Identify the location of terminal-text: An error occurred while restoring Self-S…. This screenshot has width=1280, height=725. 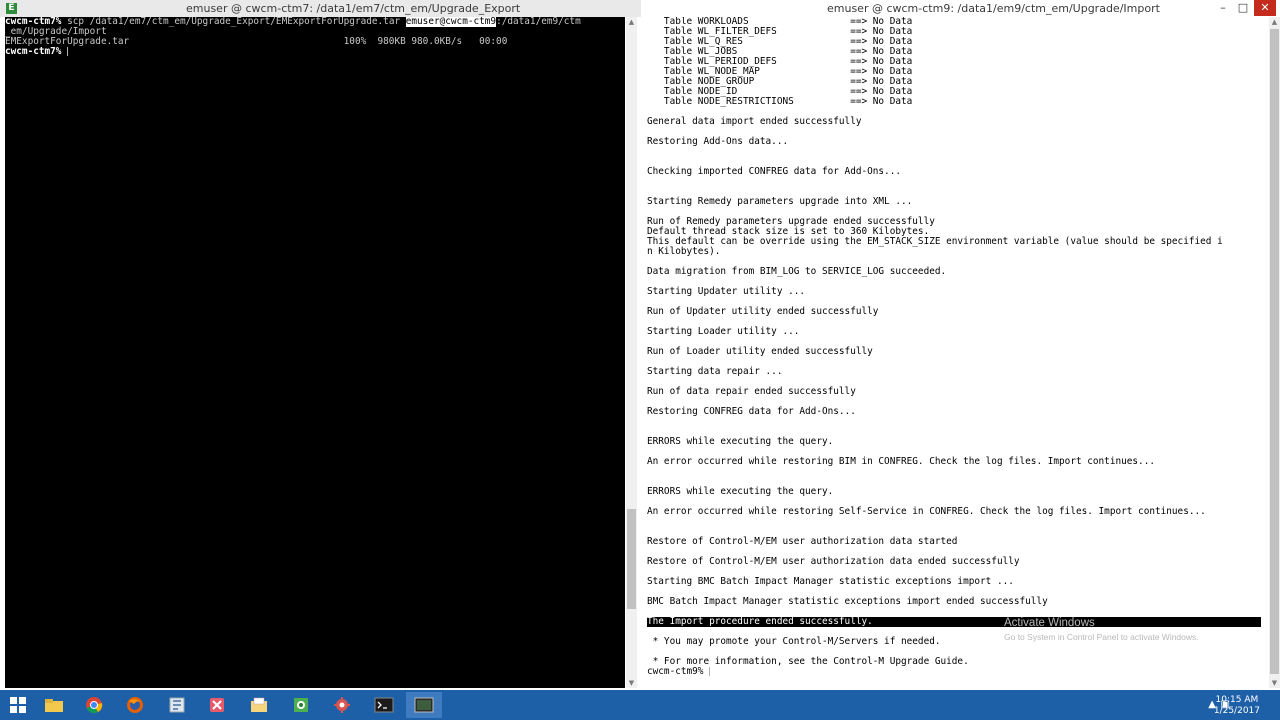
(926, 511).